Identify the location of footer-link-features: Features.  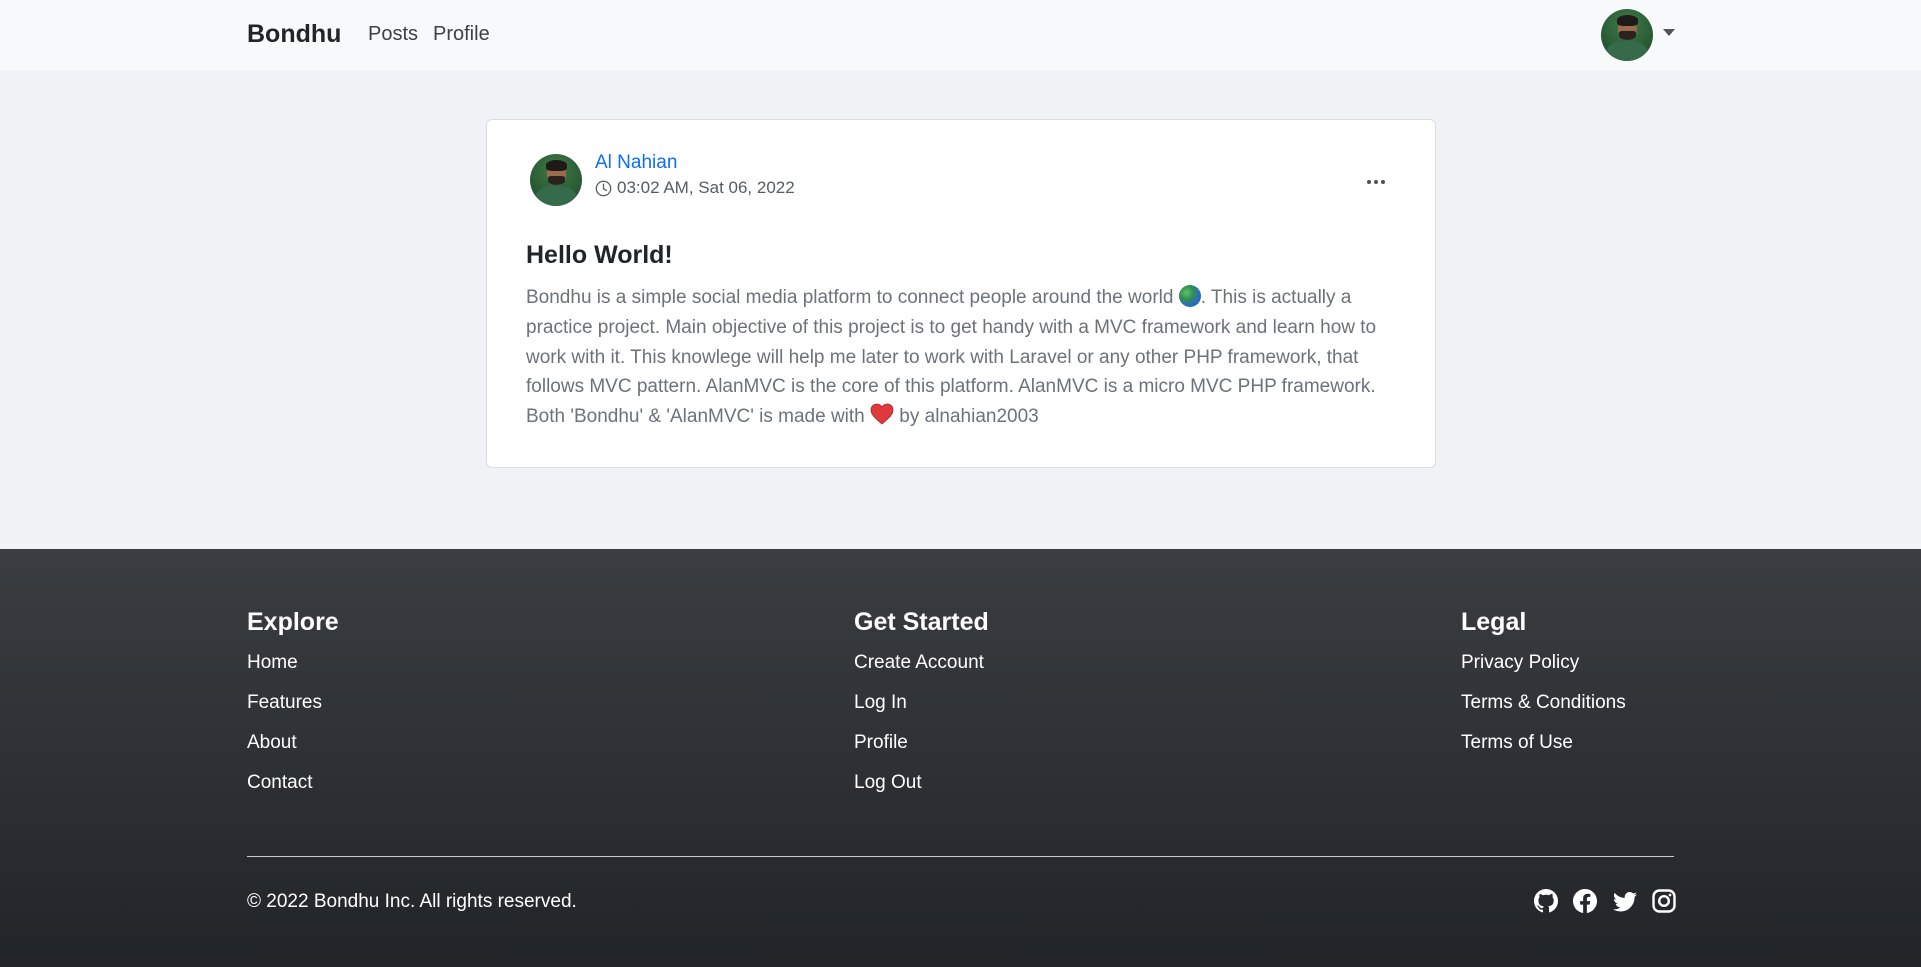
(284, 703).